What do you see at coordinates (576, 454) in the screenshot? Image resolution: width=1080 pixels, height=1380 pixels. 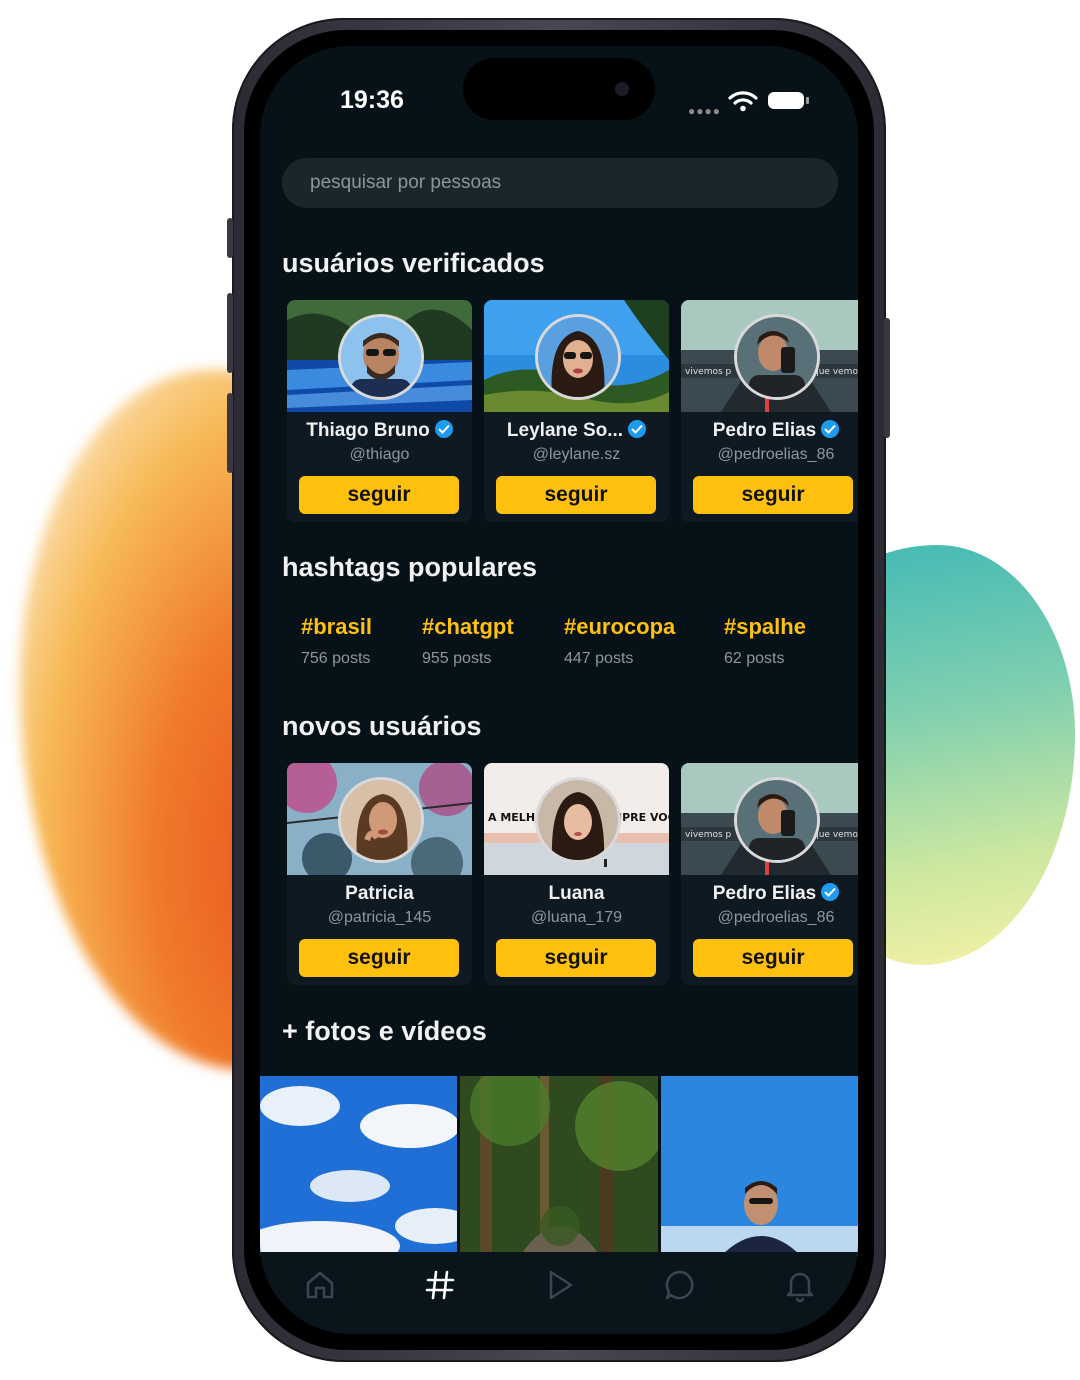 I see `user-handle: @leylane.sz` at bounding box center [576, 454].